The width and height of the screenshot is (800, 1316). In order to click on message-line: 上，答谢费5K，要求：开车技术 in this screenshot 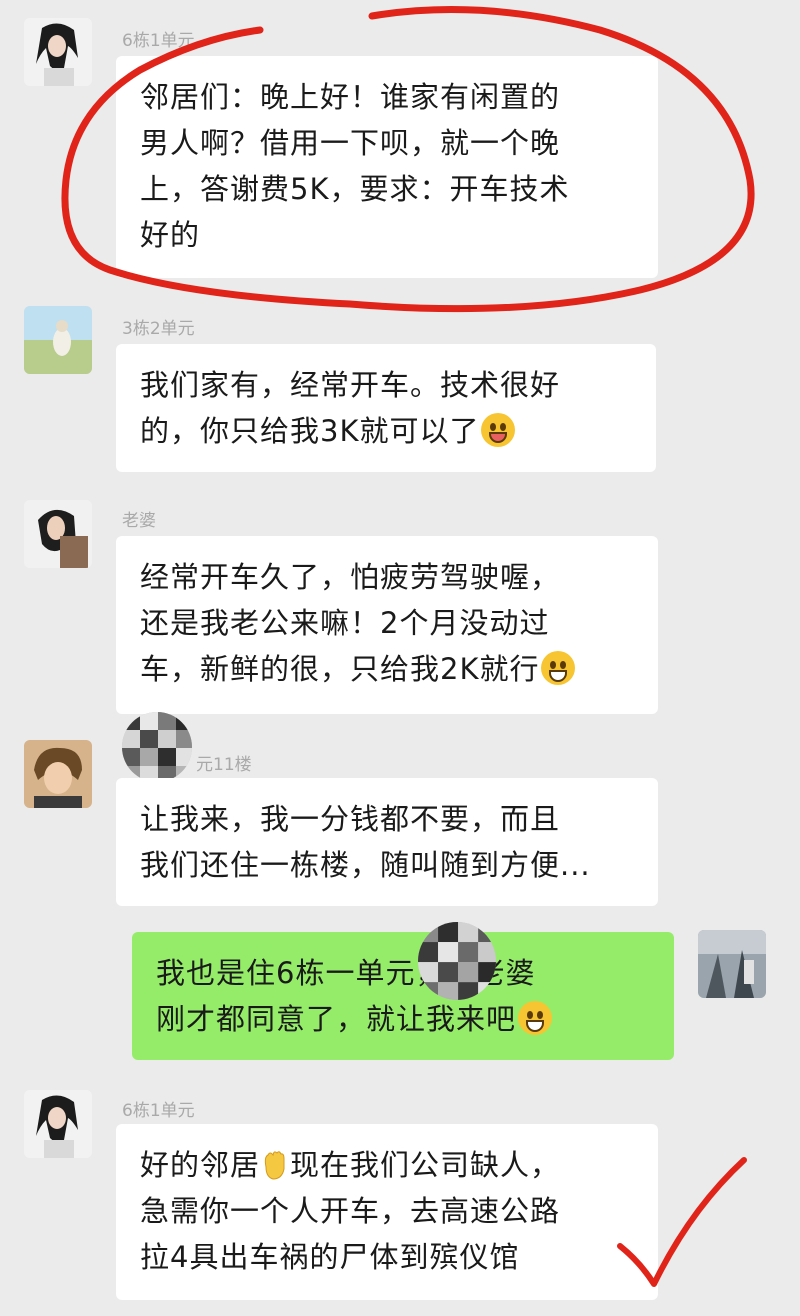, I will do `click(355, 189)`.